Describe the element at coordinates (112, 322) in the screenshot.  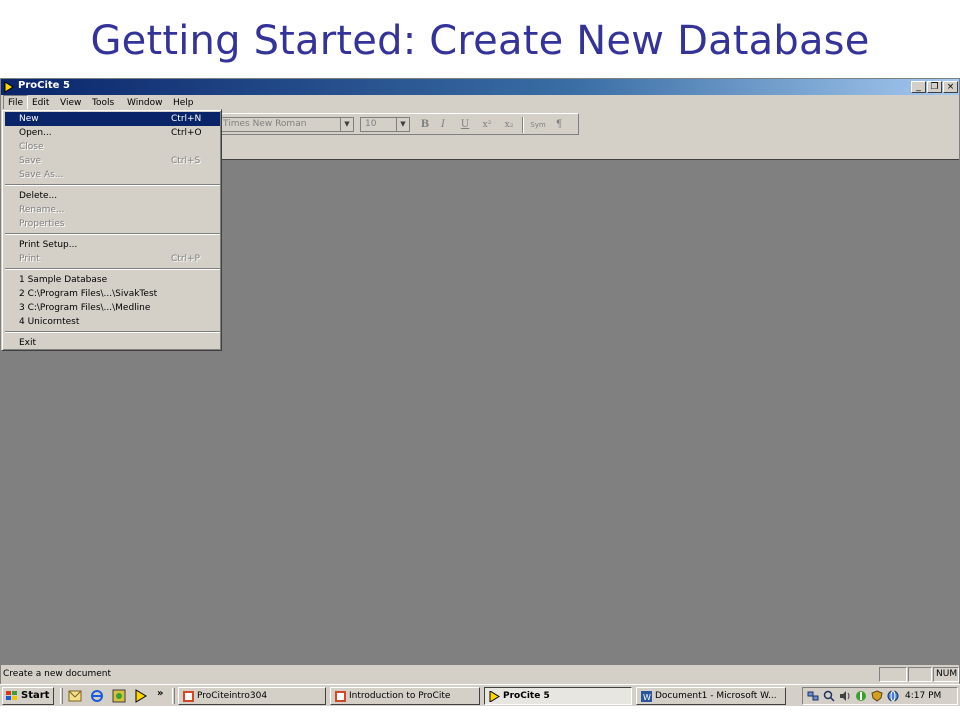
I see `file-menu-recent-4: 4 Unicorntest` at that location.